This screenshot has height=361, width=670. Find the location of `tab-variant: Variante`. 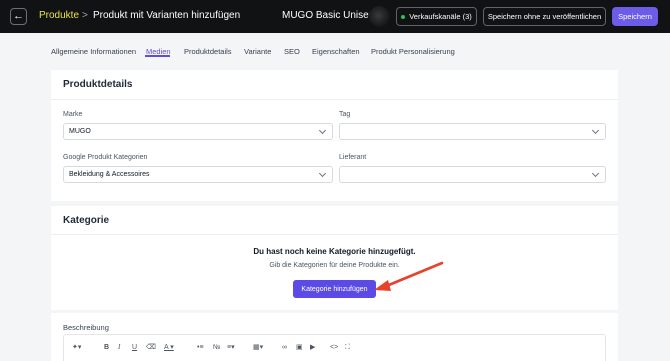

tab-variant: Variante is located at coordinates (257, 51).